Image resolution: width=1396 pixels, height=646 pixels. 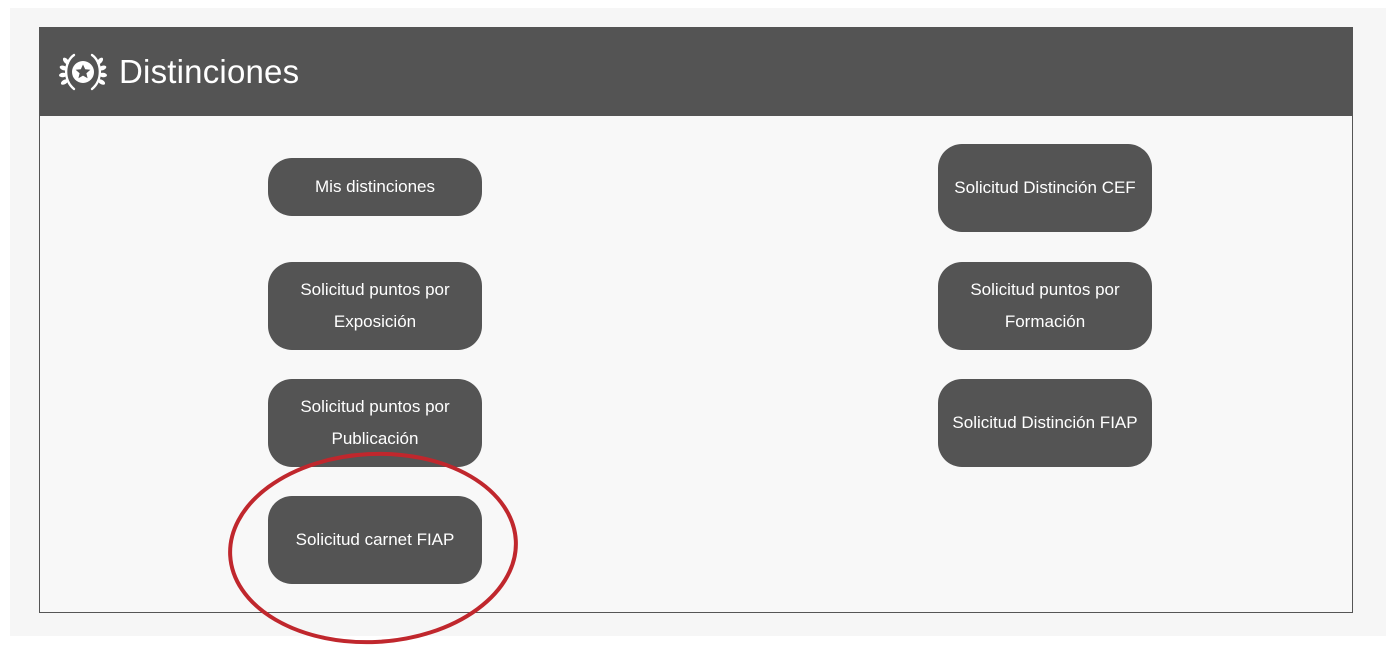 I want to click on panel-title: Distinciones, so click(x=209, y=71).